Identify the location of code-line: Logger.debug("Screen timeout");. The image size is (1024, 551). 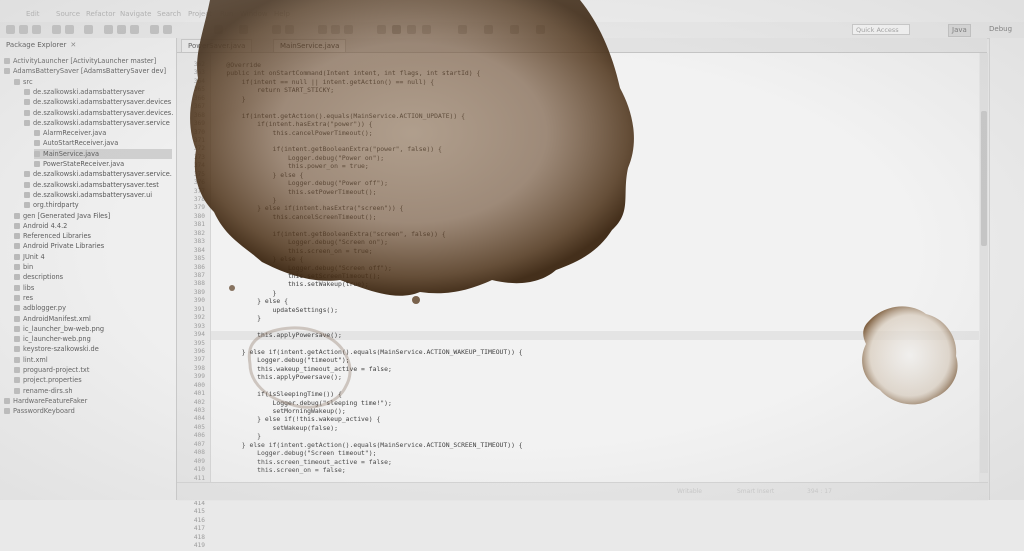
(293, 453).